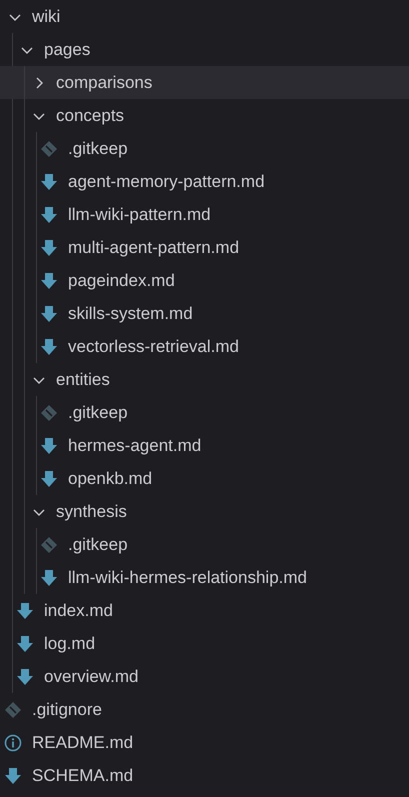 The width and height of the screenshot is (409, 797). Describe the element at coordinates (204, 49) in the screenshot. I see `folder-row: pages` at that location.